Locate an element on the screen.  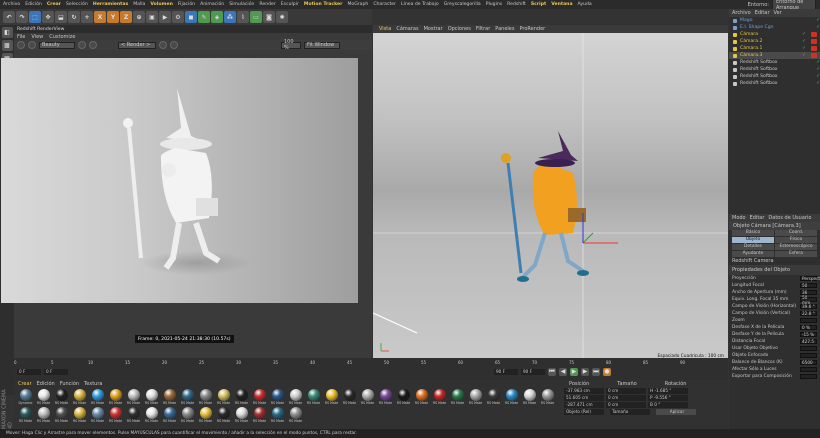
menu-prorender: ProRender is located at coordinates (532, 29).